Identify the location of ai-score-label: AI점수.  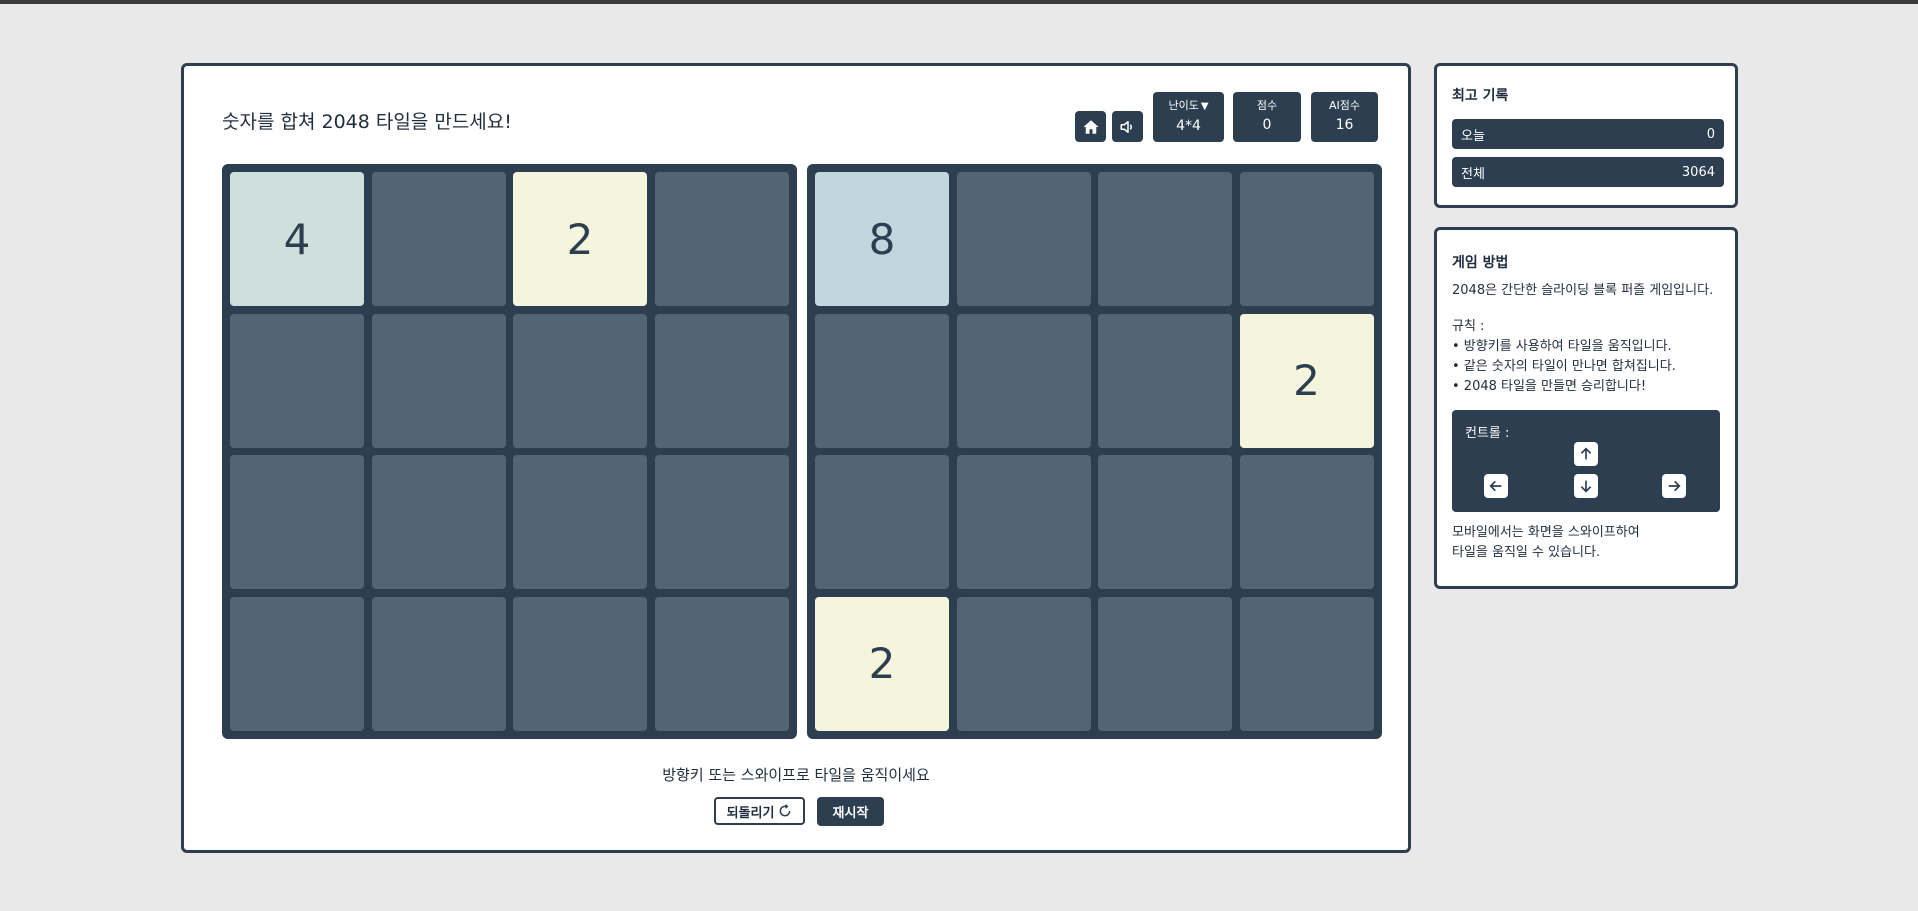
(1344, 105).